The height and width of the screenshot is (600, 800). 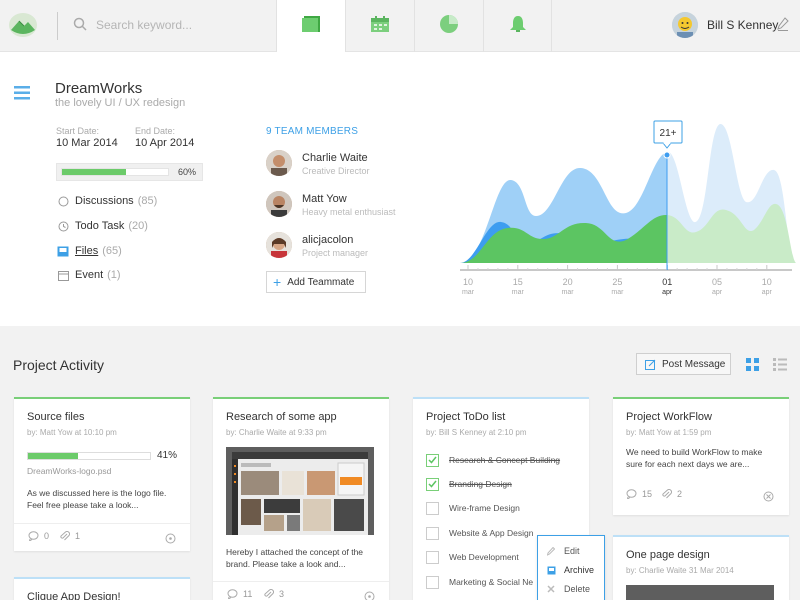 I want to click on todo-item: Wire-frame Design, so click(x=473, y=508).